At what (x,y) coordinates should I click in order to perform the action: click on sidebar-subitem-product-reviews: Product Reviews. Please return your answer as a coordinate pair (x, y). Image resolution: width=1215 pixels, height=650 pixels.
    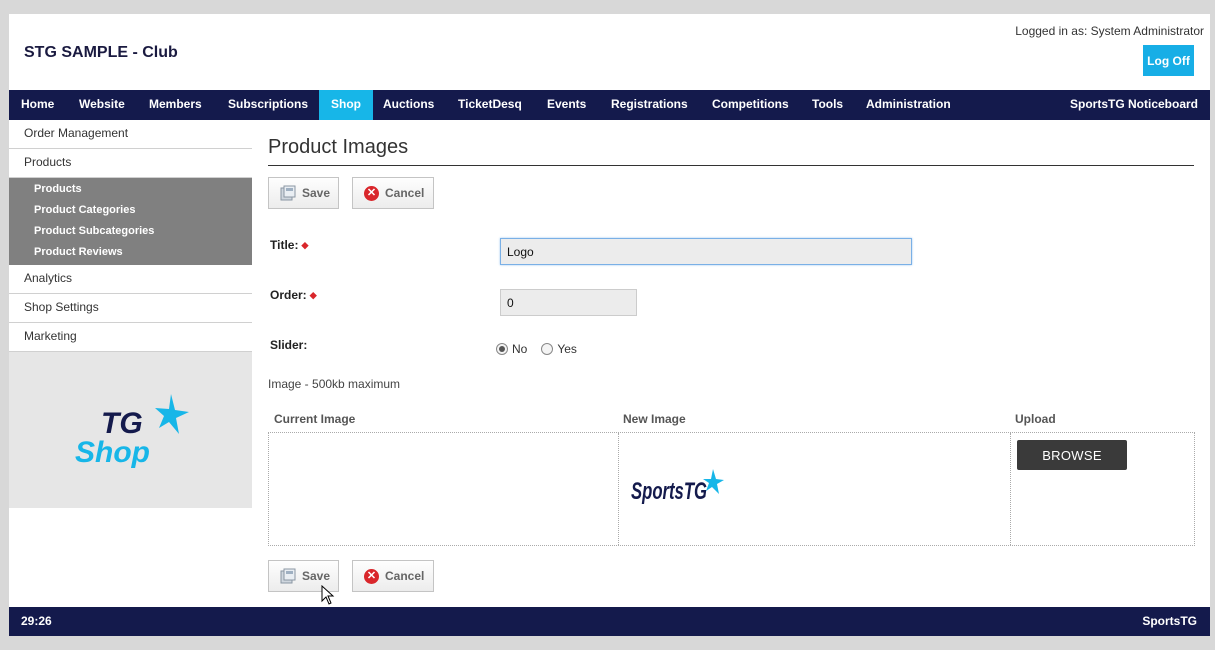
    Looking at the image, I should click on (130, 253).